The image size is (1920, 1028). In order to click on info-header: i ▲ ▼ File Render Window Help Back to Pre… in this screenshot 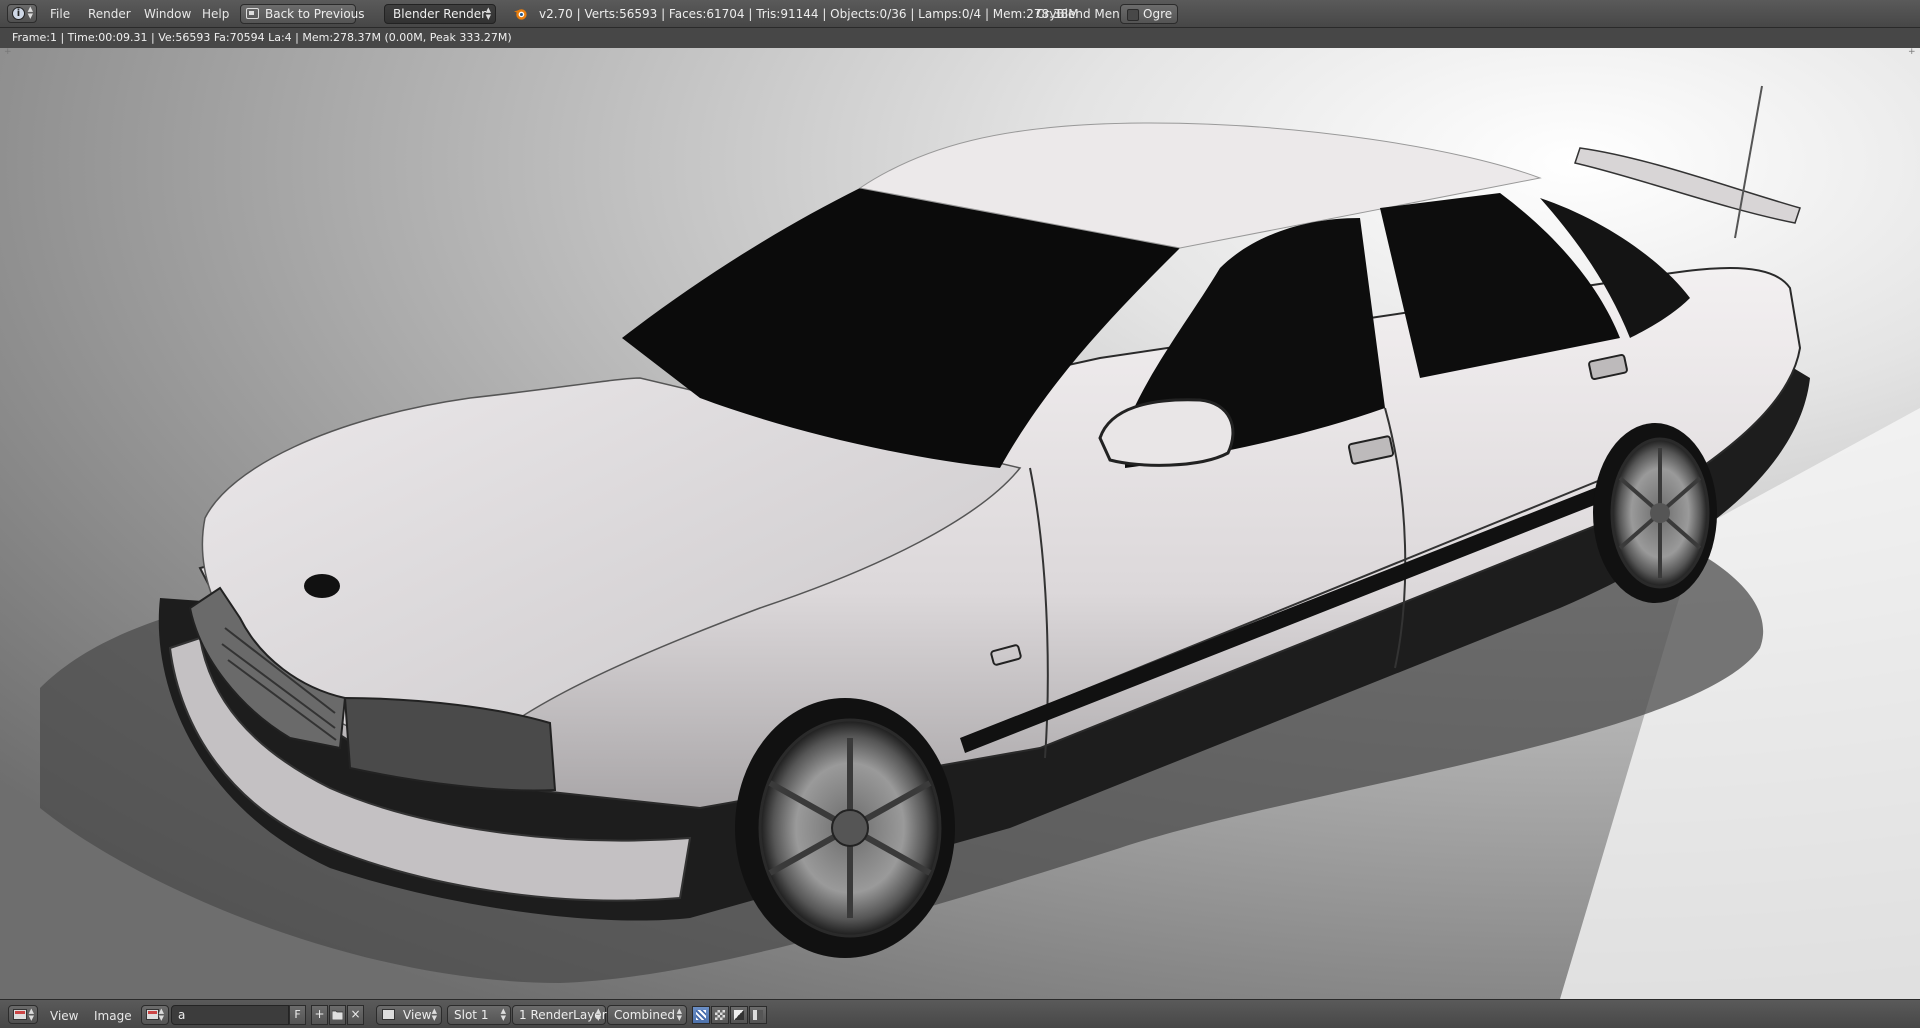, I will do `click(960, 14)`.